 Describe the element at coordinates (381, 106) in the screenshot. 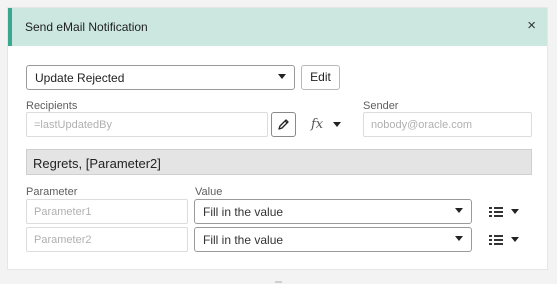

I see `sender-label: Sender` at that location.